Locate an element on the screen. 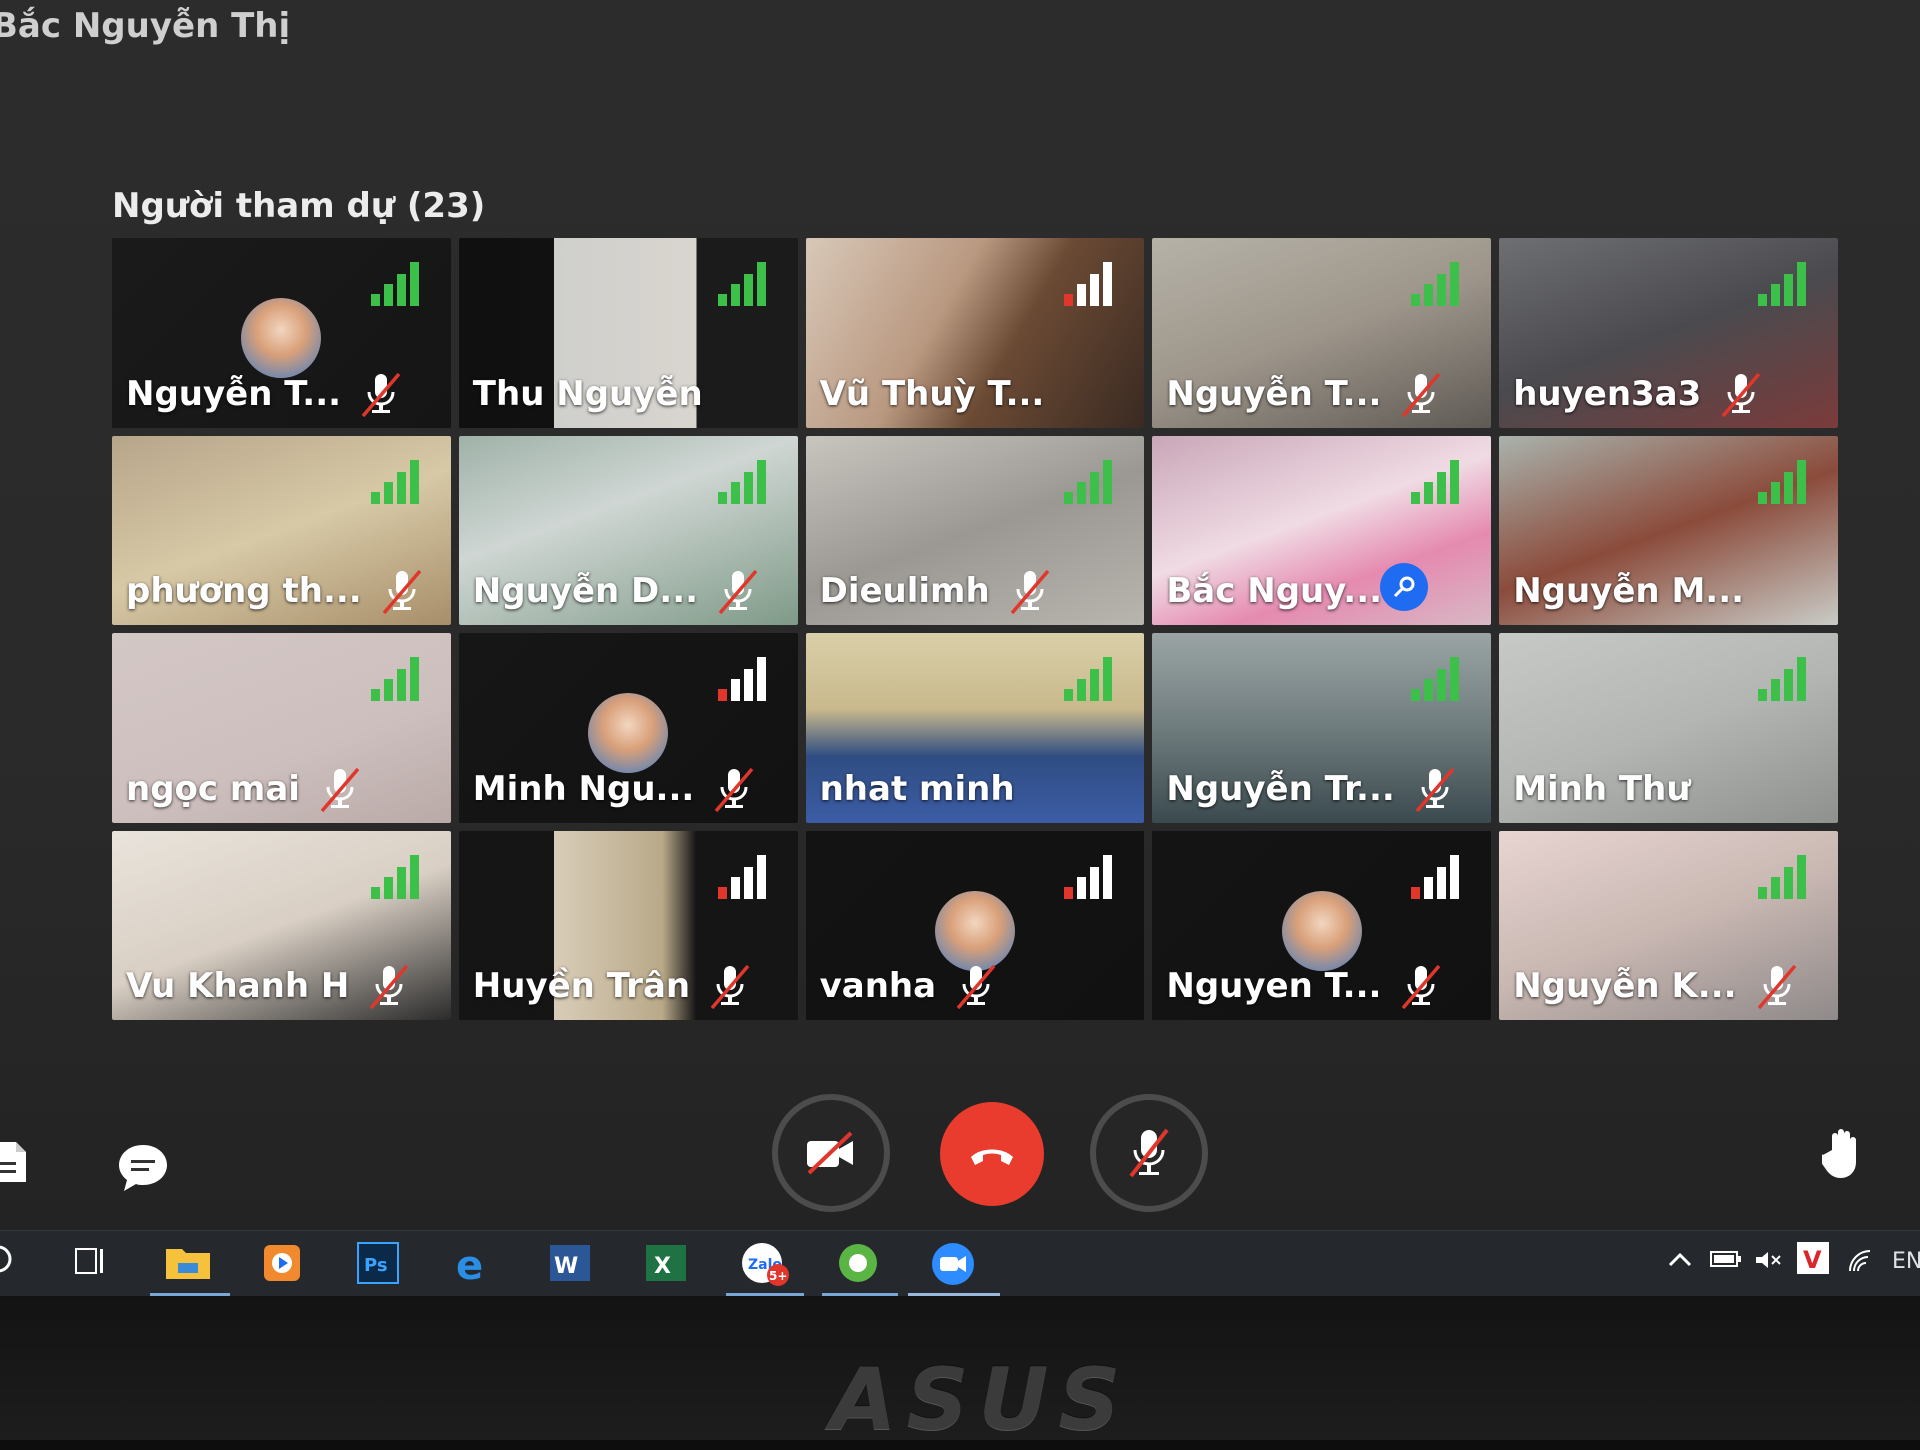  tray-chevron-icon is located at coordinates (1680, 1262).